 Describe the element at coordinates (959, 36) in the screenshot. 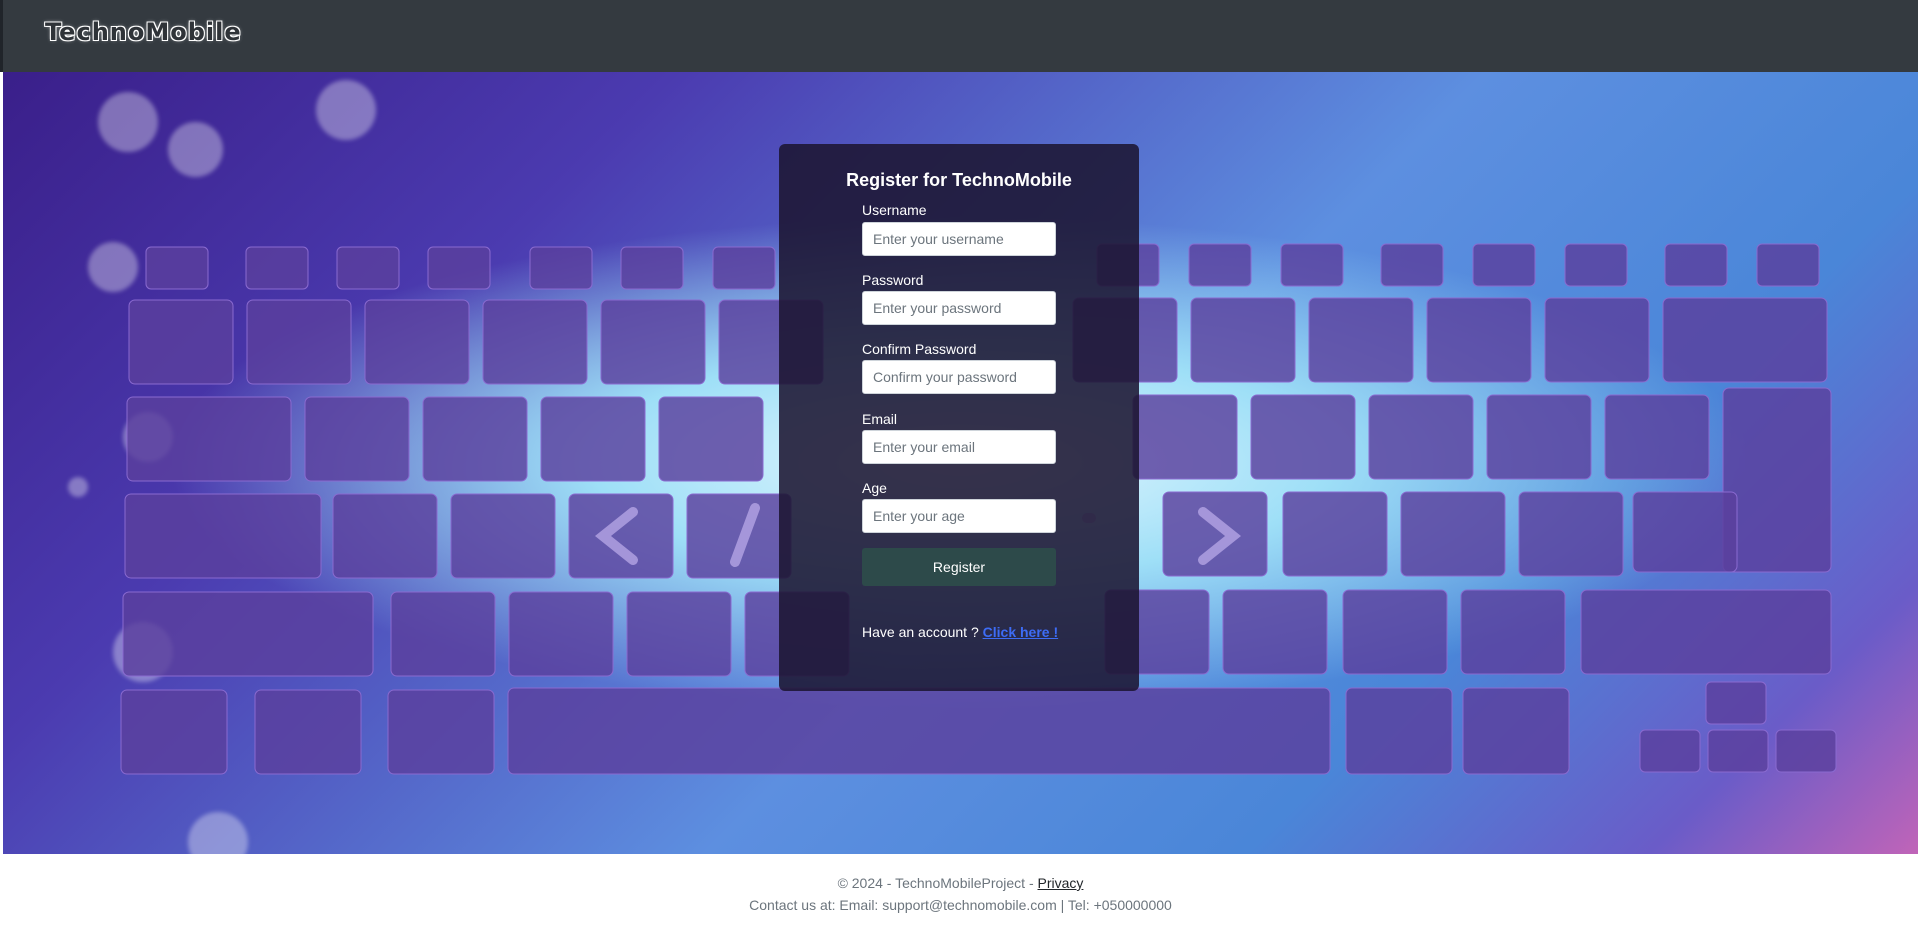

I see `navbar: TechnoMobile` at that location.